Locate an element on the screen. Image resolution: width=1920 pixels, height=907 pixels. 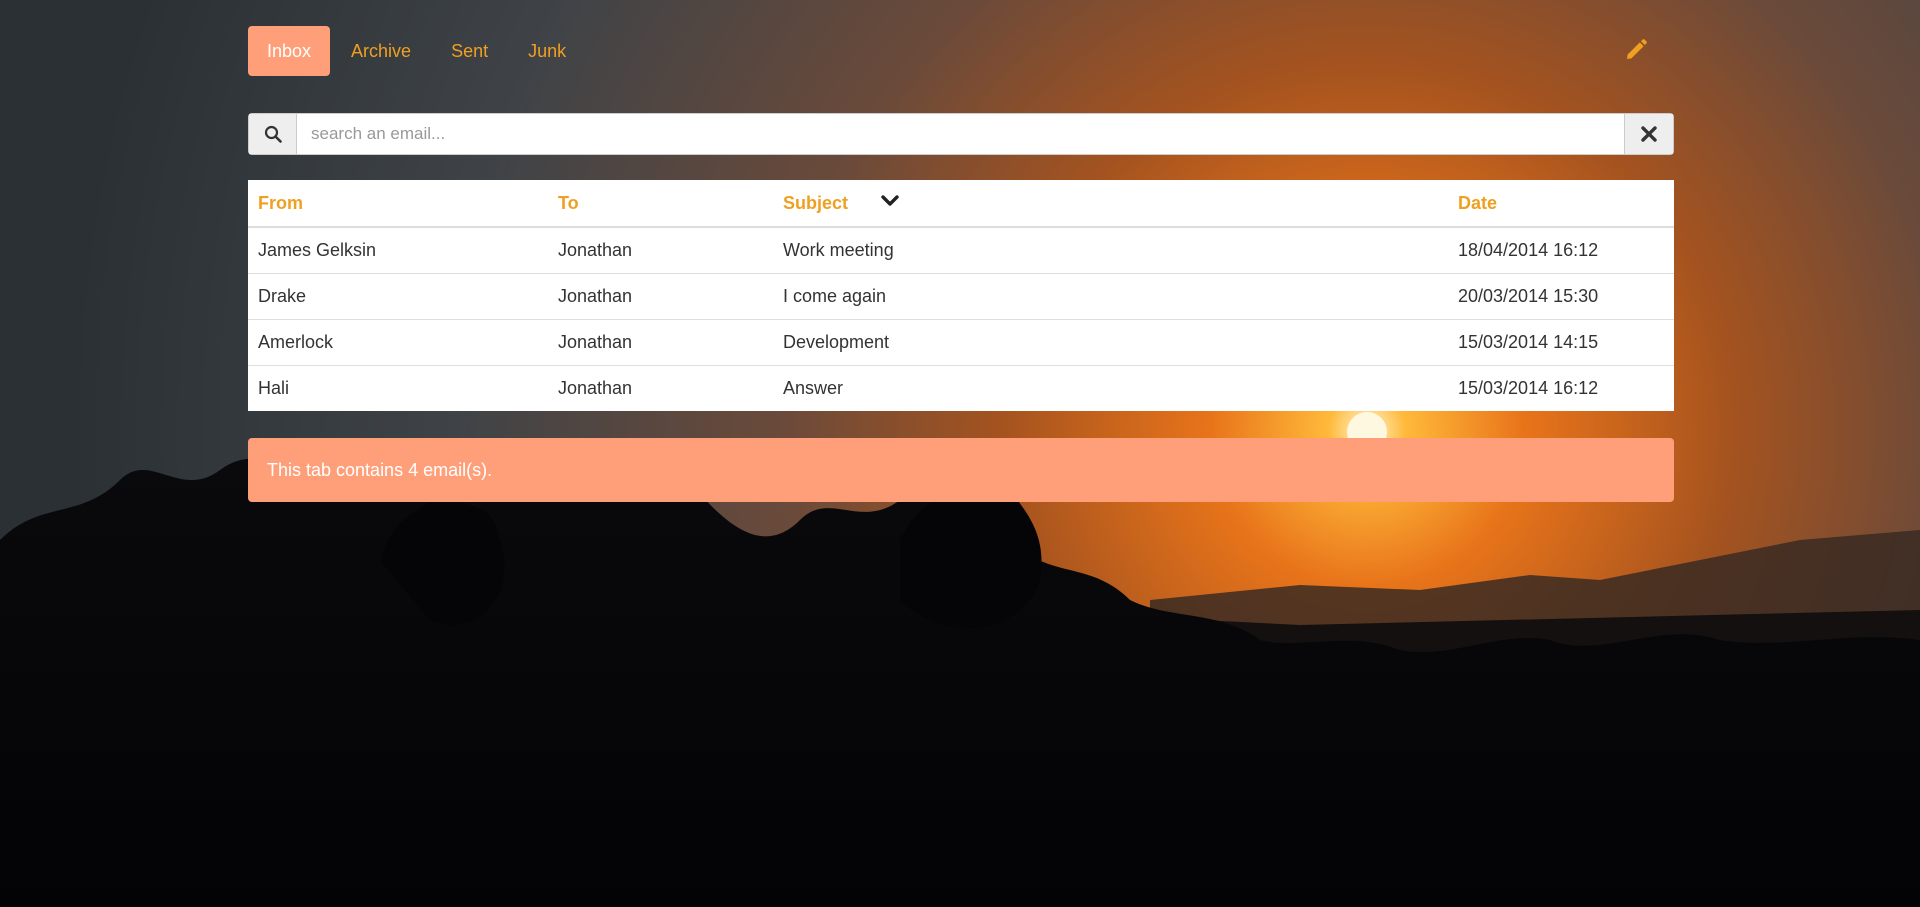
email-from: Drake is located at coordinates (398, 296).